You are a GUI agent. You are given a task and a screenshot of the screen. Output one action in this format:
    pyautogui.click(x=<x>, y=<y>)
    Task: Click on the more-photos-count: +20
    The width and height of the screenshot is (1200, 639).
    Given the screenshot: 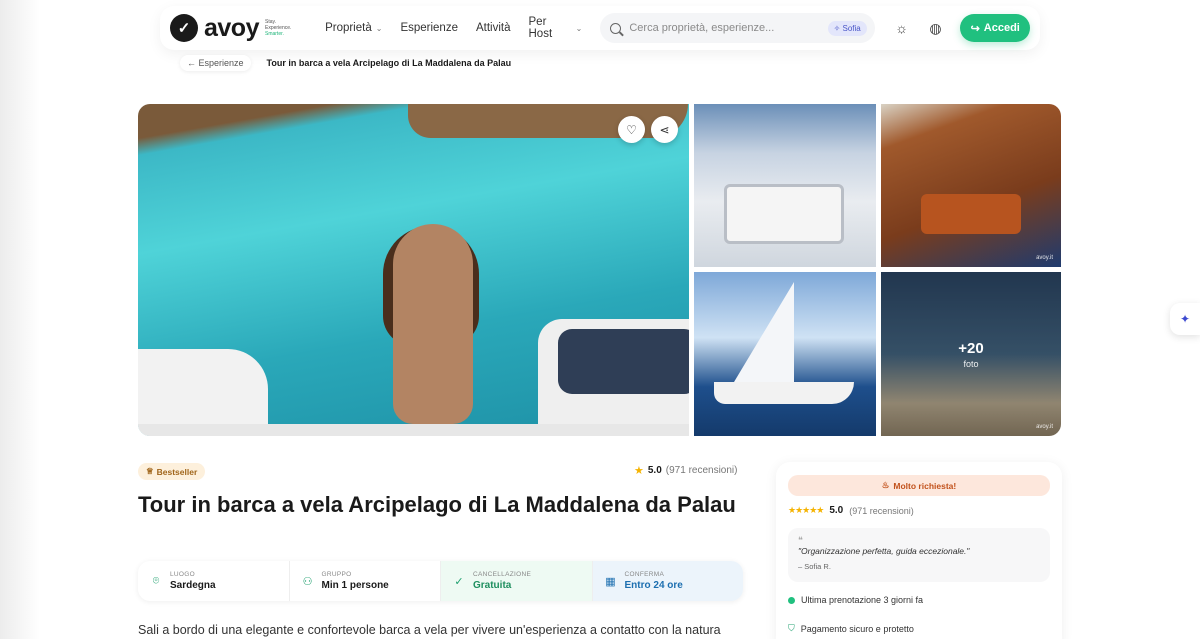 What is the action you would take?
    pyautogui.click(x=971, y=348)
    